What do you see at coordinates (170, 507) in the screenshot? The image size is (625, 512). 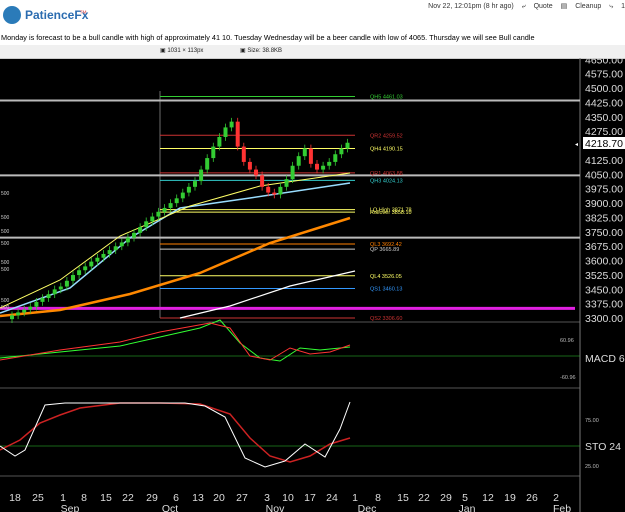 I see `month-label: Oct` at bounding box center [170, 507].